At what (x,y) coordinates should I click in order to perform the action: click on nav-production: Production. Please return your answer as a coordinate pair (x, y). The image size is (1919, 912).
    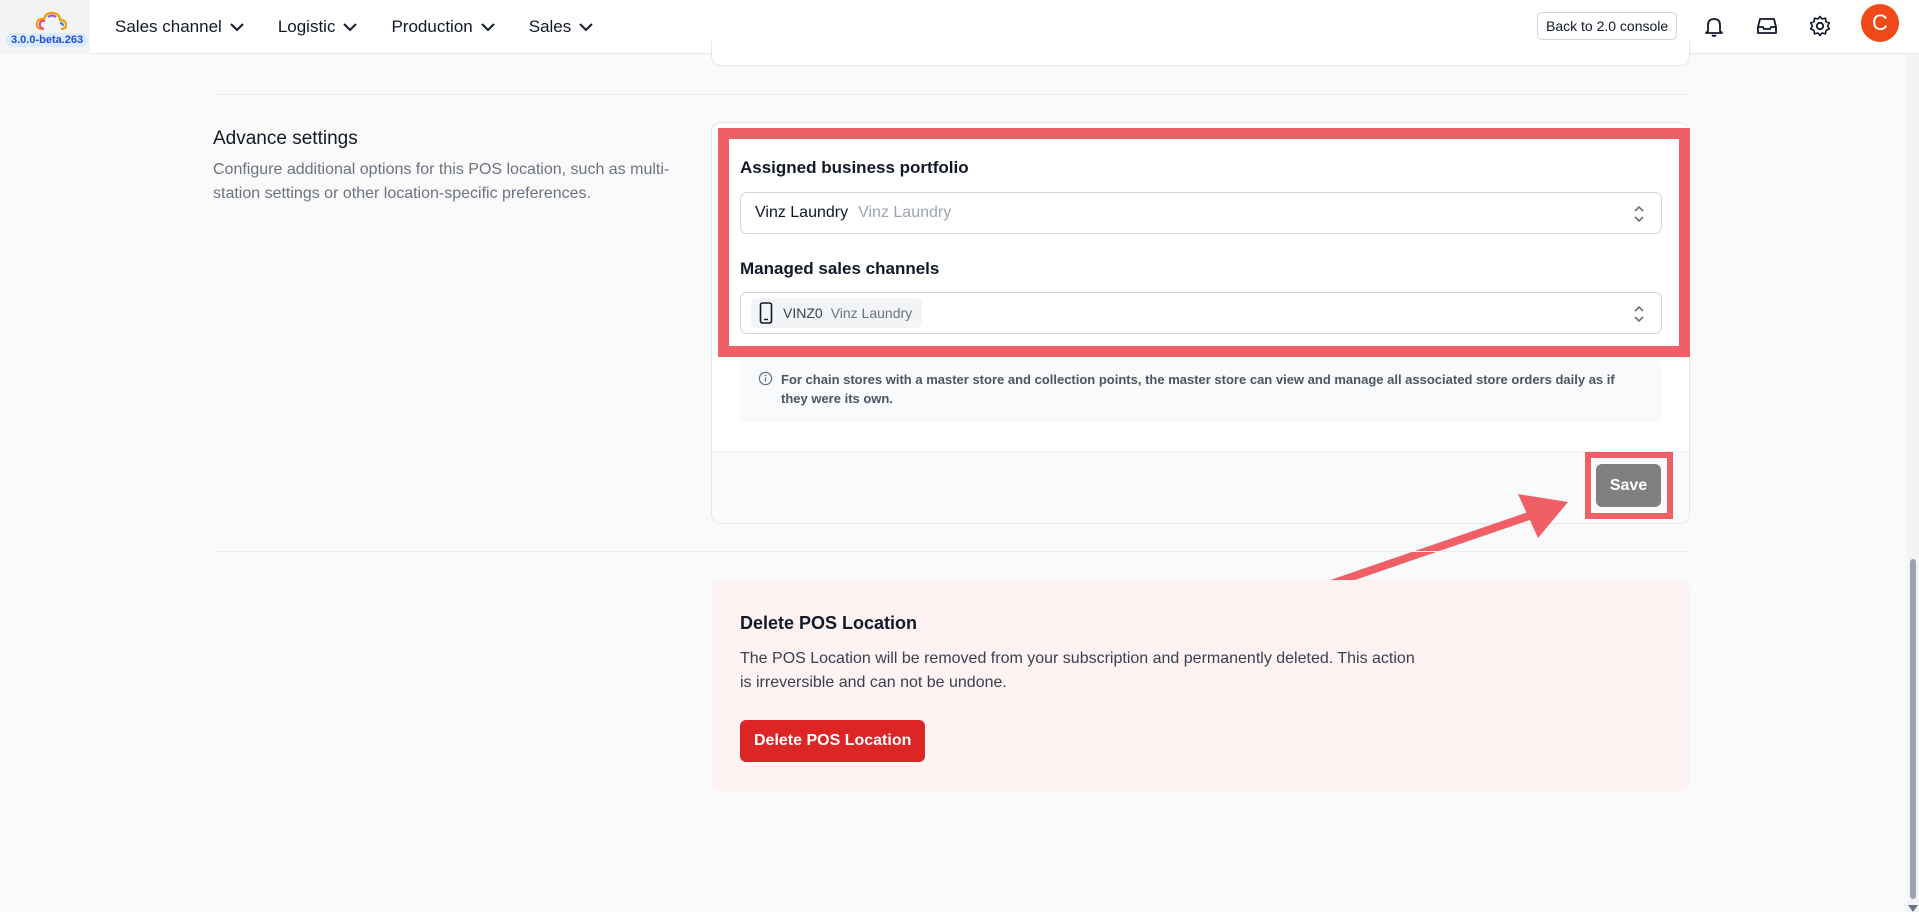
    Looking at the image, I should click on (443, 27).